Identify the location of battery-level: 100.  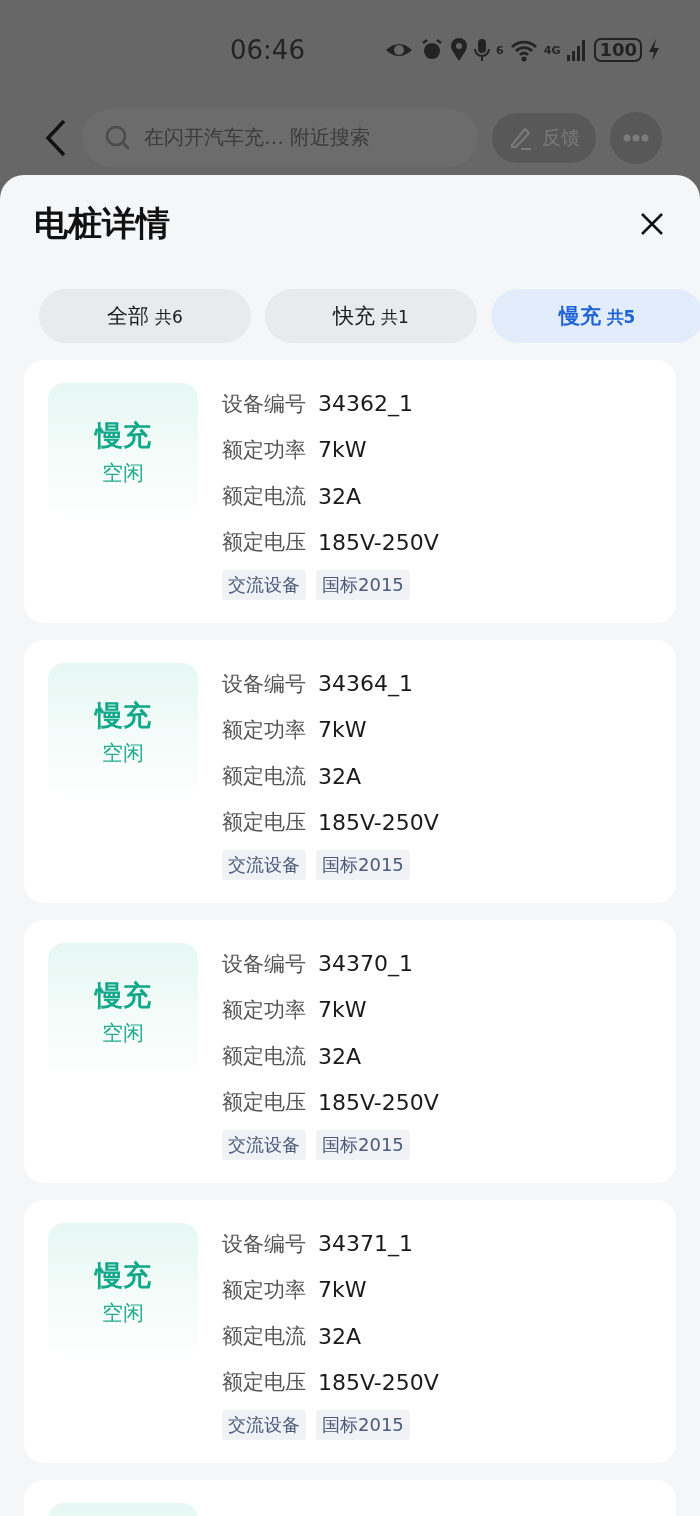
(618, 50).